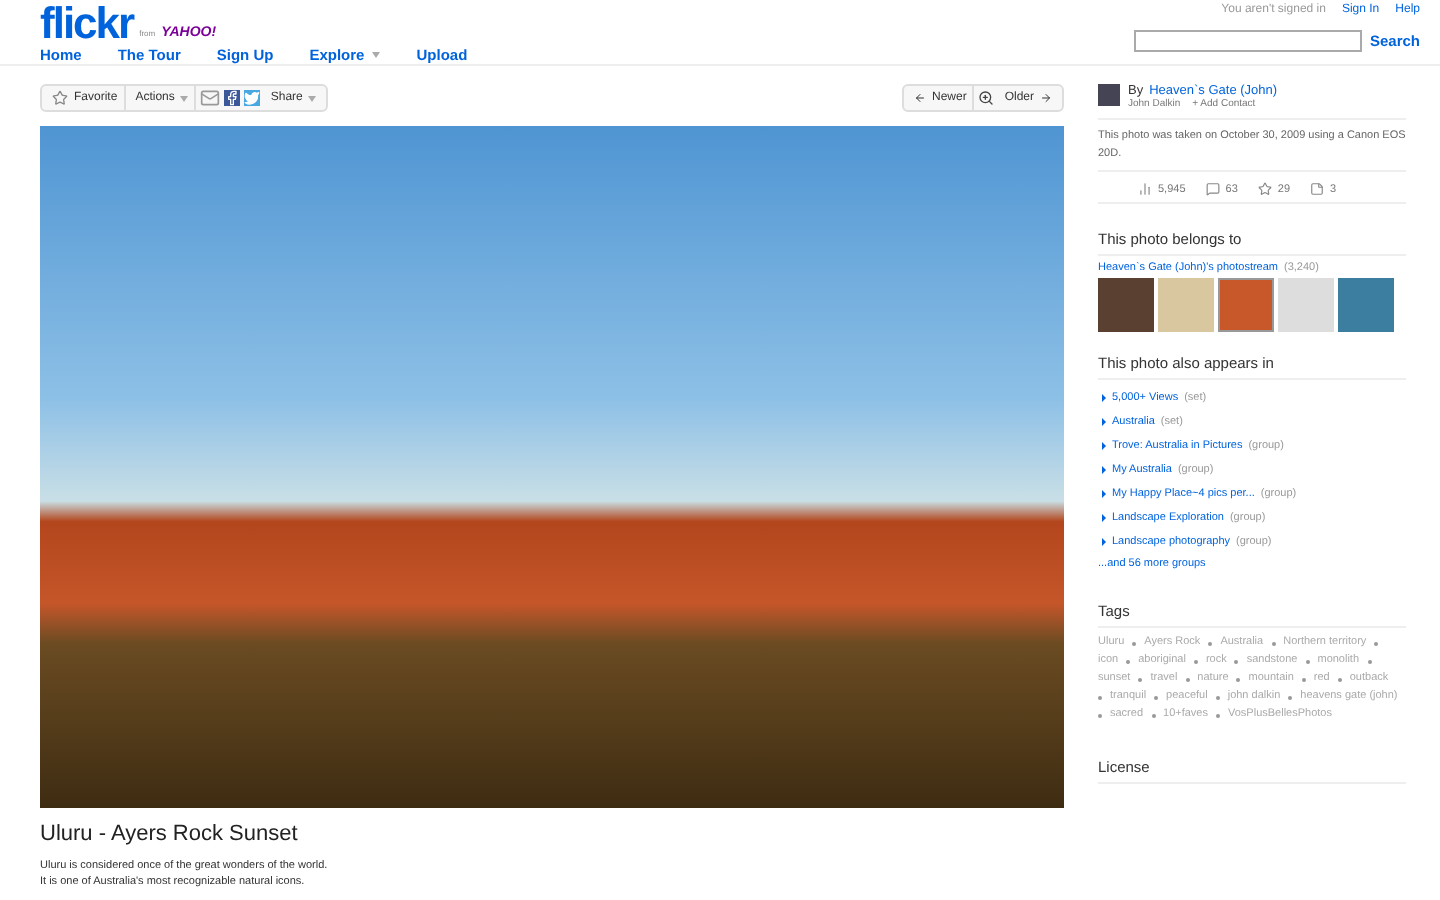 Image resolution: width=1440 pixels, height=900 pixels. What do you see at coordinates (232, 98) in the screenshot?
I see `facebook-icon` at bounding box center [232, 98].